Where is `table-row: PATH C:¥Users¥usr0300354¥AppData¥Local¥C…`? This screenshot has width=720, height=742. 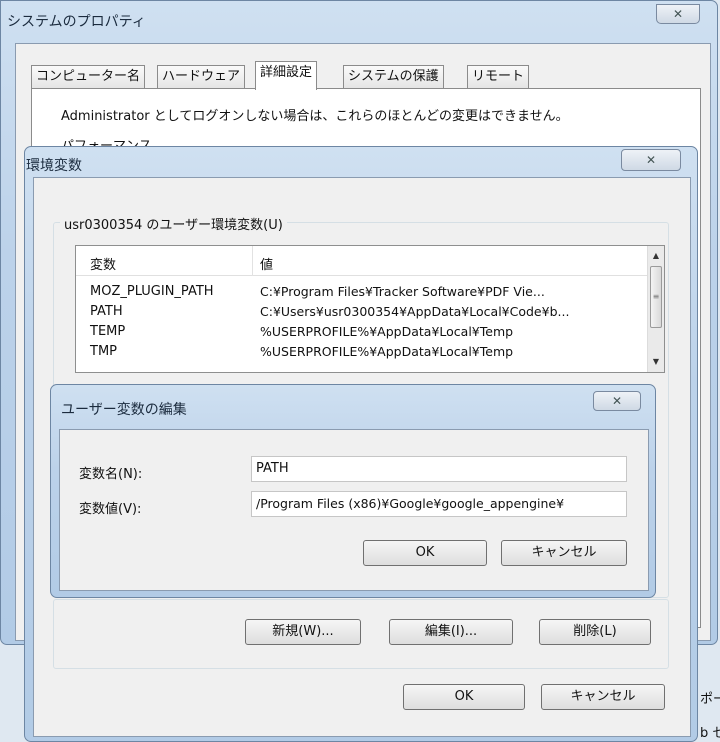 table-row: PATH C:¥Users¥usr0300354¥AppData¥Local¥C… is located at coordinates (364, 312).